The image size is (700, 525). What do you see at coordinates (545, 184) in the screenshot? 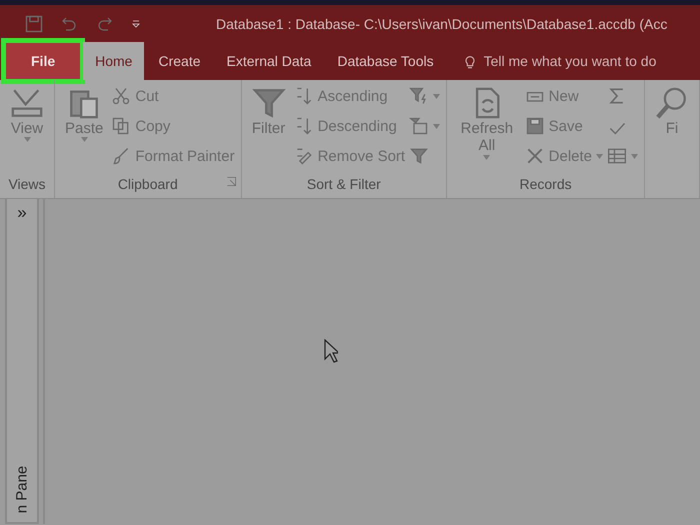
I see `group-label: Records` at bounding box center [545, 184].